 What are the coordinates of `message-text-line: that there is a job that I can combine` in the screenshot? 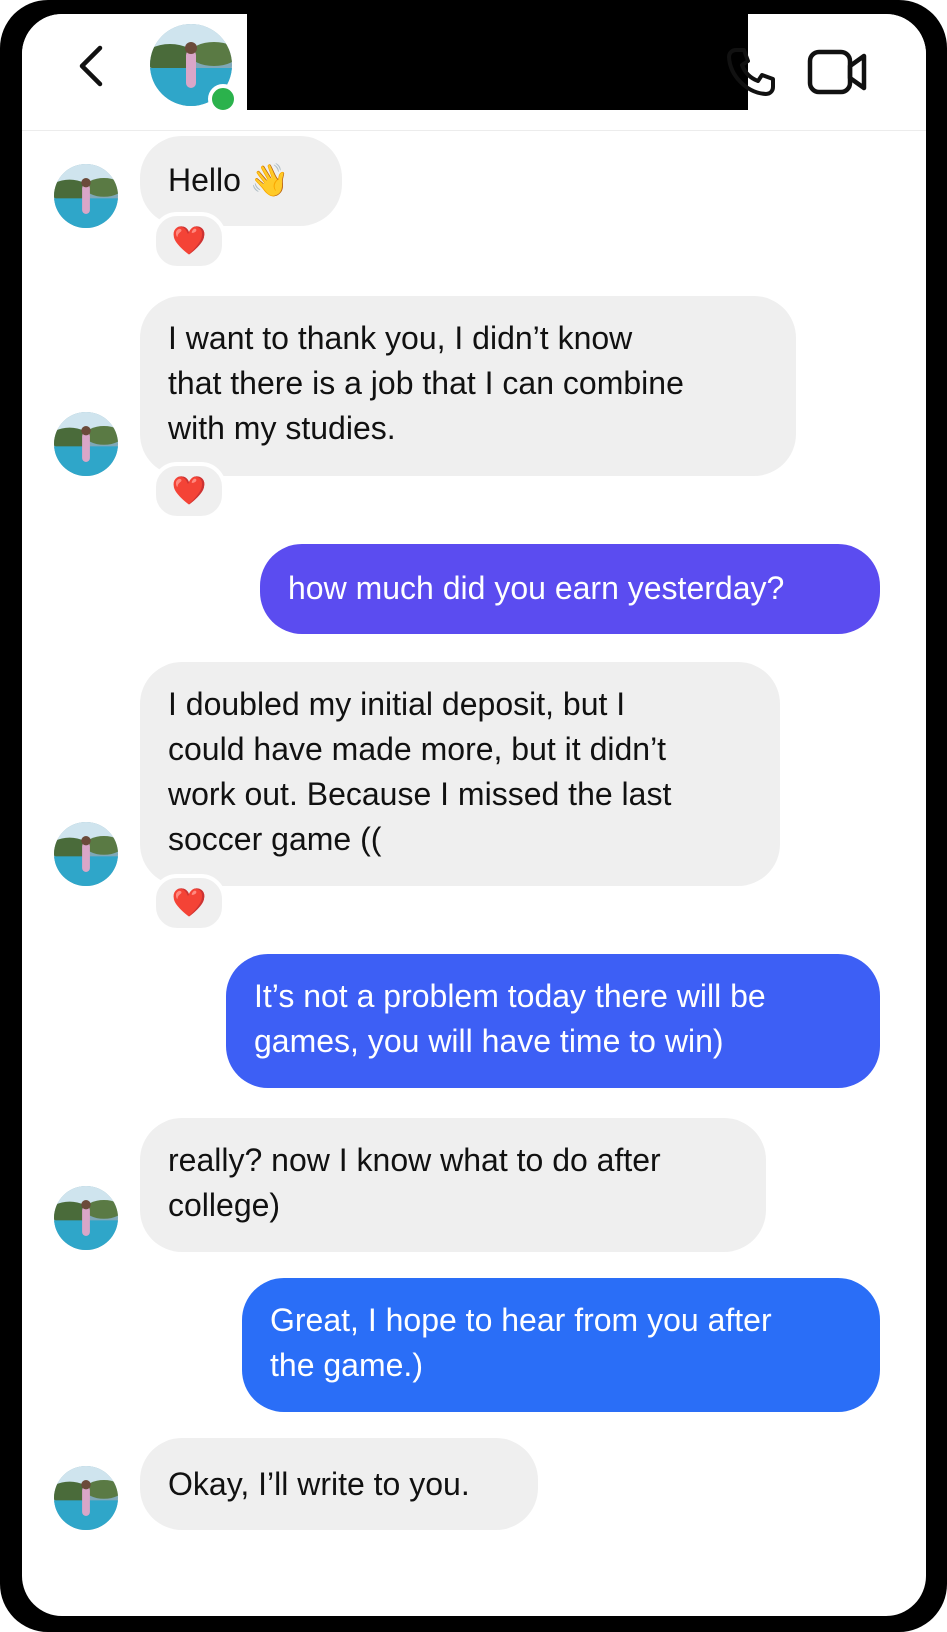 It's located at (426, 383).